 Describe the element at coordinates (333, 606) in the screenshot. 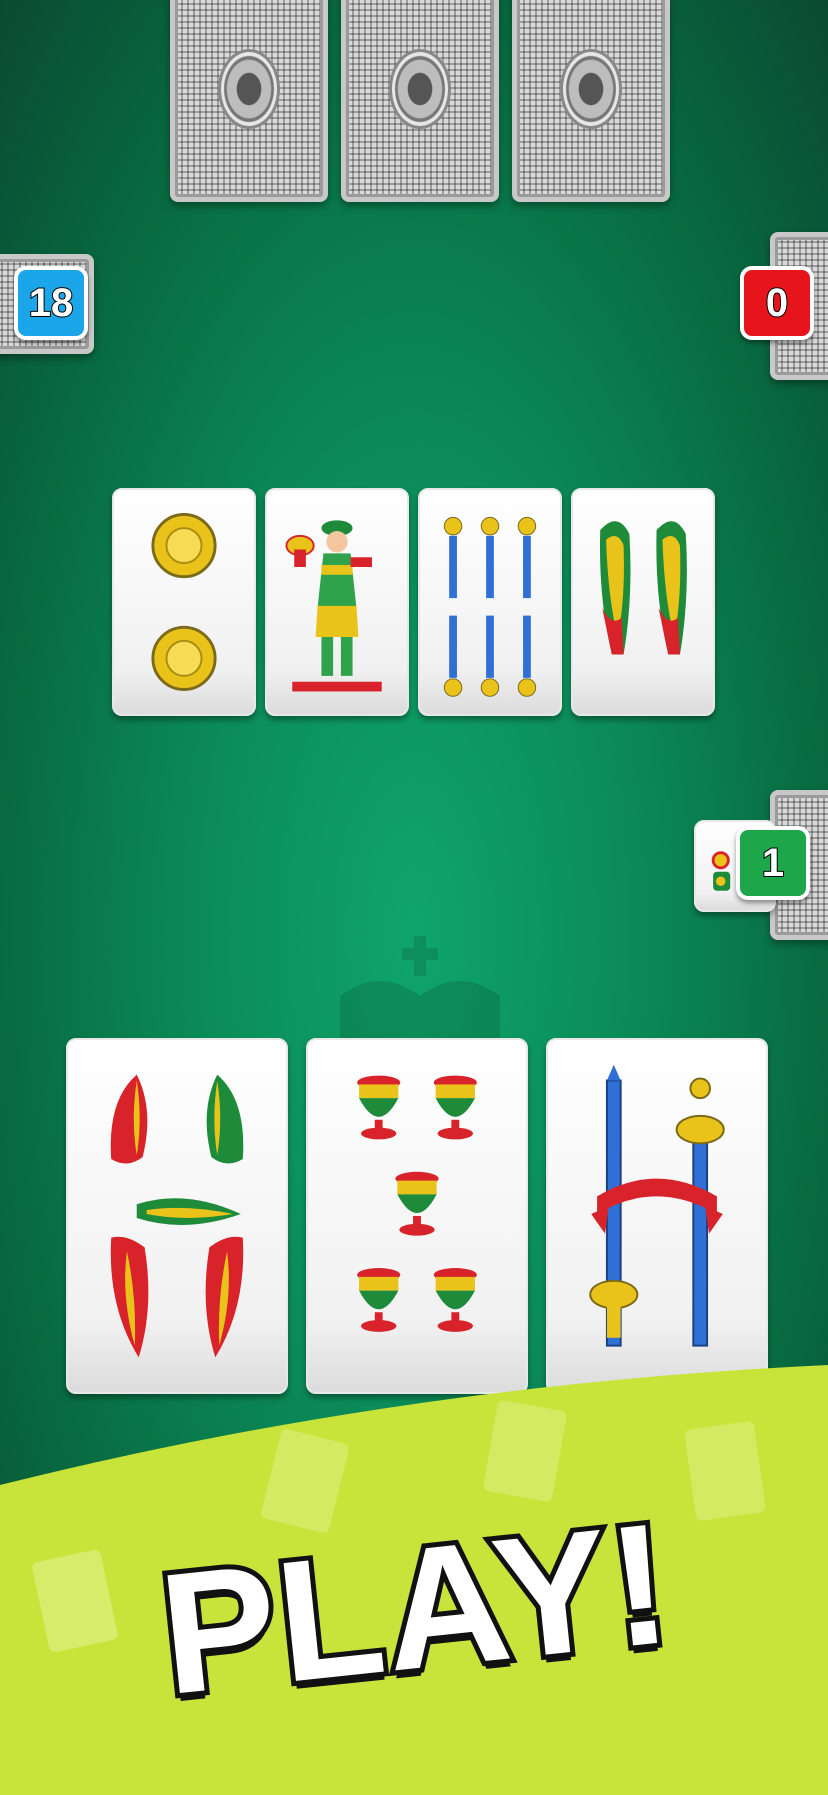

I see `knave-figure-art` at that location.